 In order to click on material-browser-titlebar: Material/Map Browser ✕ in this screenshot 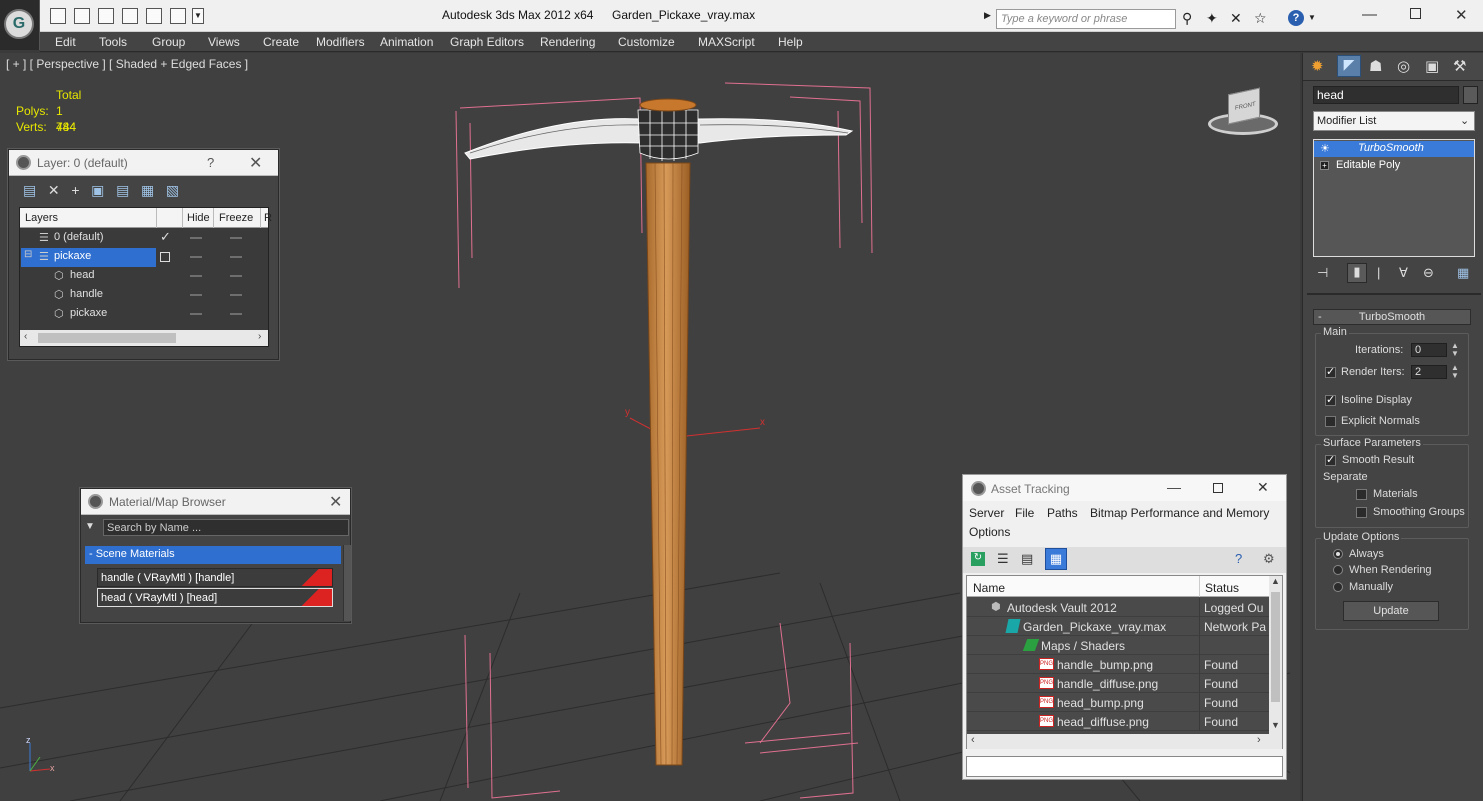, I will do `click(215, 502)`.